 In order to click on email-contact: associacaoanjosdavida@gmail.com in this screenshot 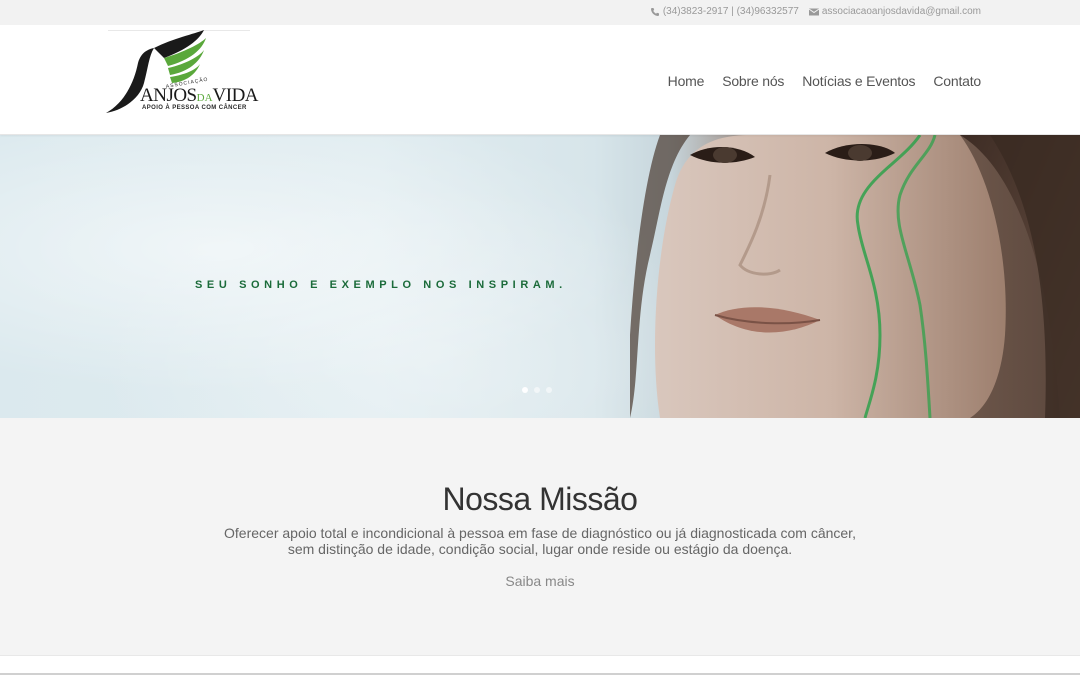, I will do `click(894, 11)`.